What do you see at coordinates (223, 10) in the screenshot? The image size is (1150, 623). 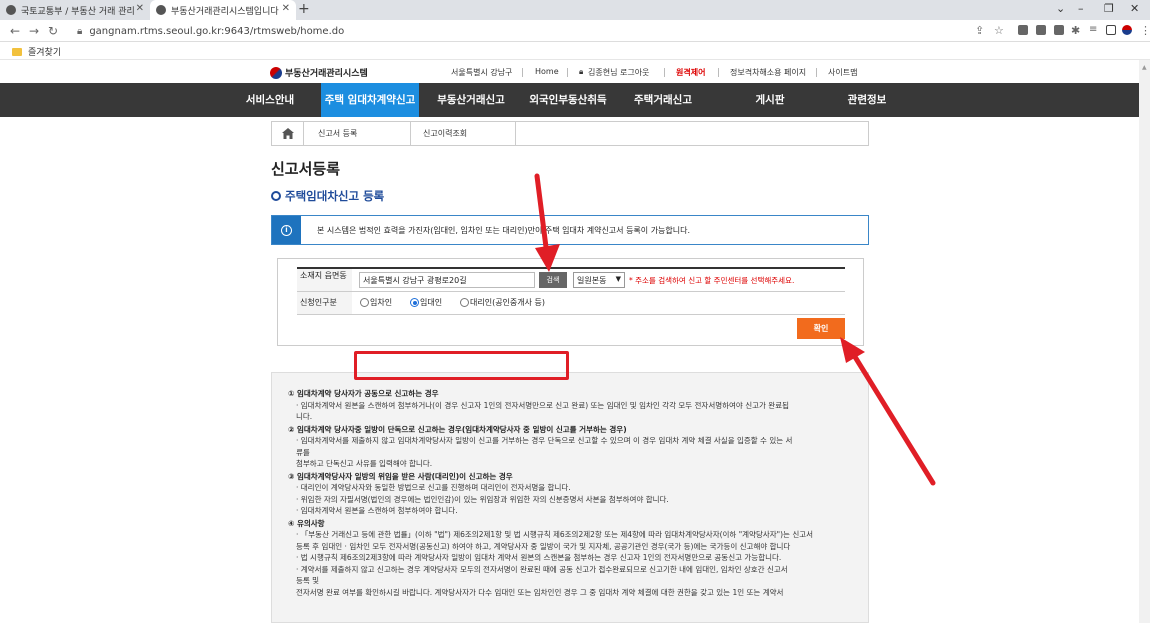 I see `browser-tab-active: 부동산거래관리시스템입니다 ✕` at bounding box center [223, 10].